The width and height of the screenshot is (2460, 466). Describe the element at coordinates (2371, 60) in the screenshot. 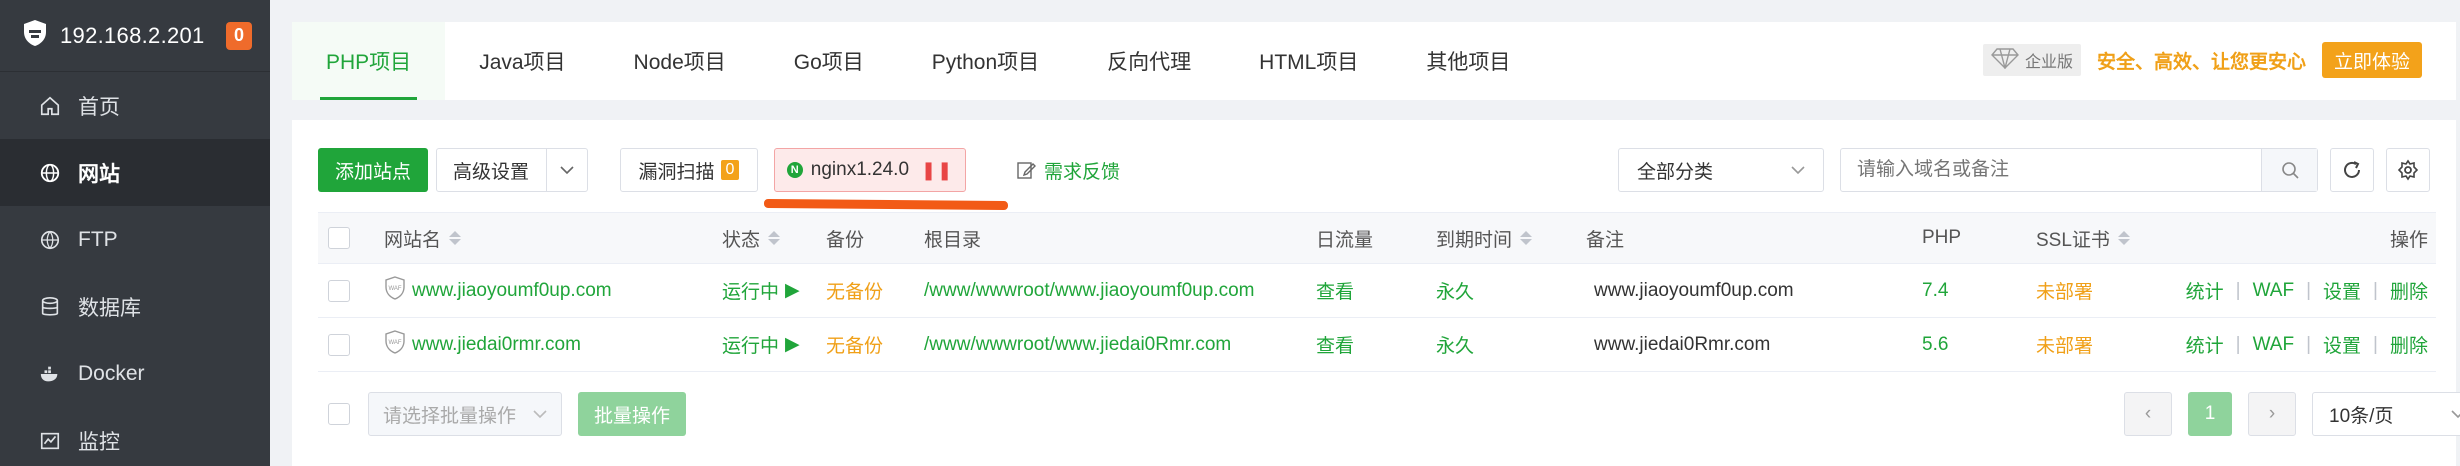

I see `try-now-button: 立即体验` at that location.